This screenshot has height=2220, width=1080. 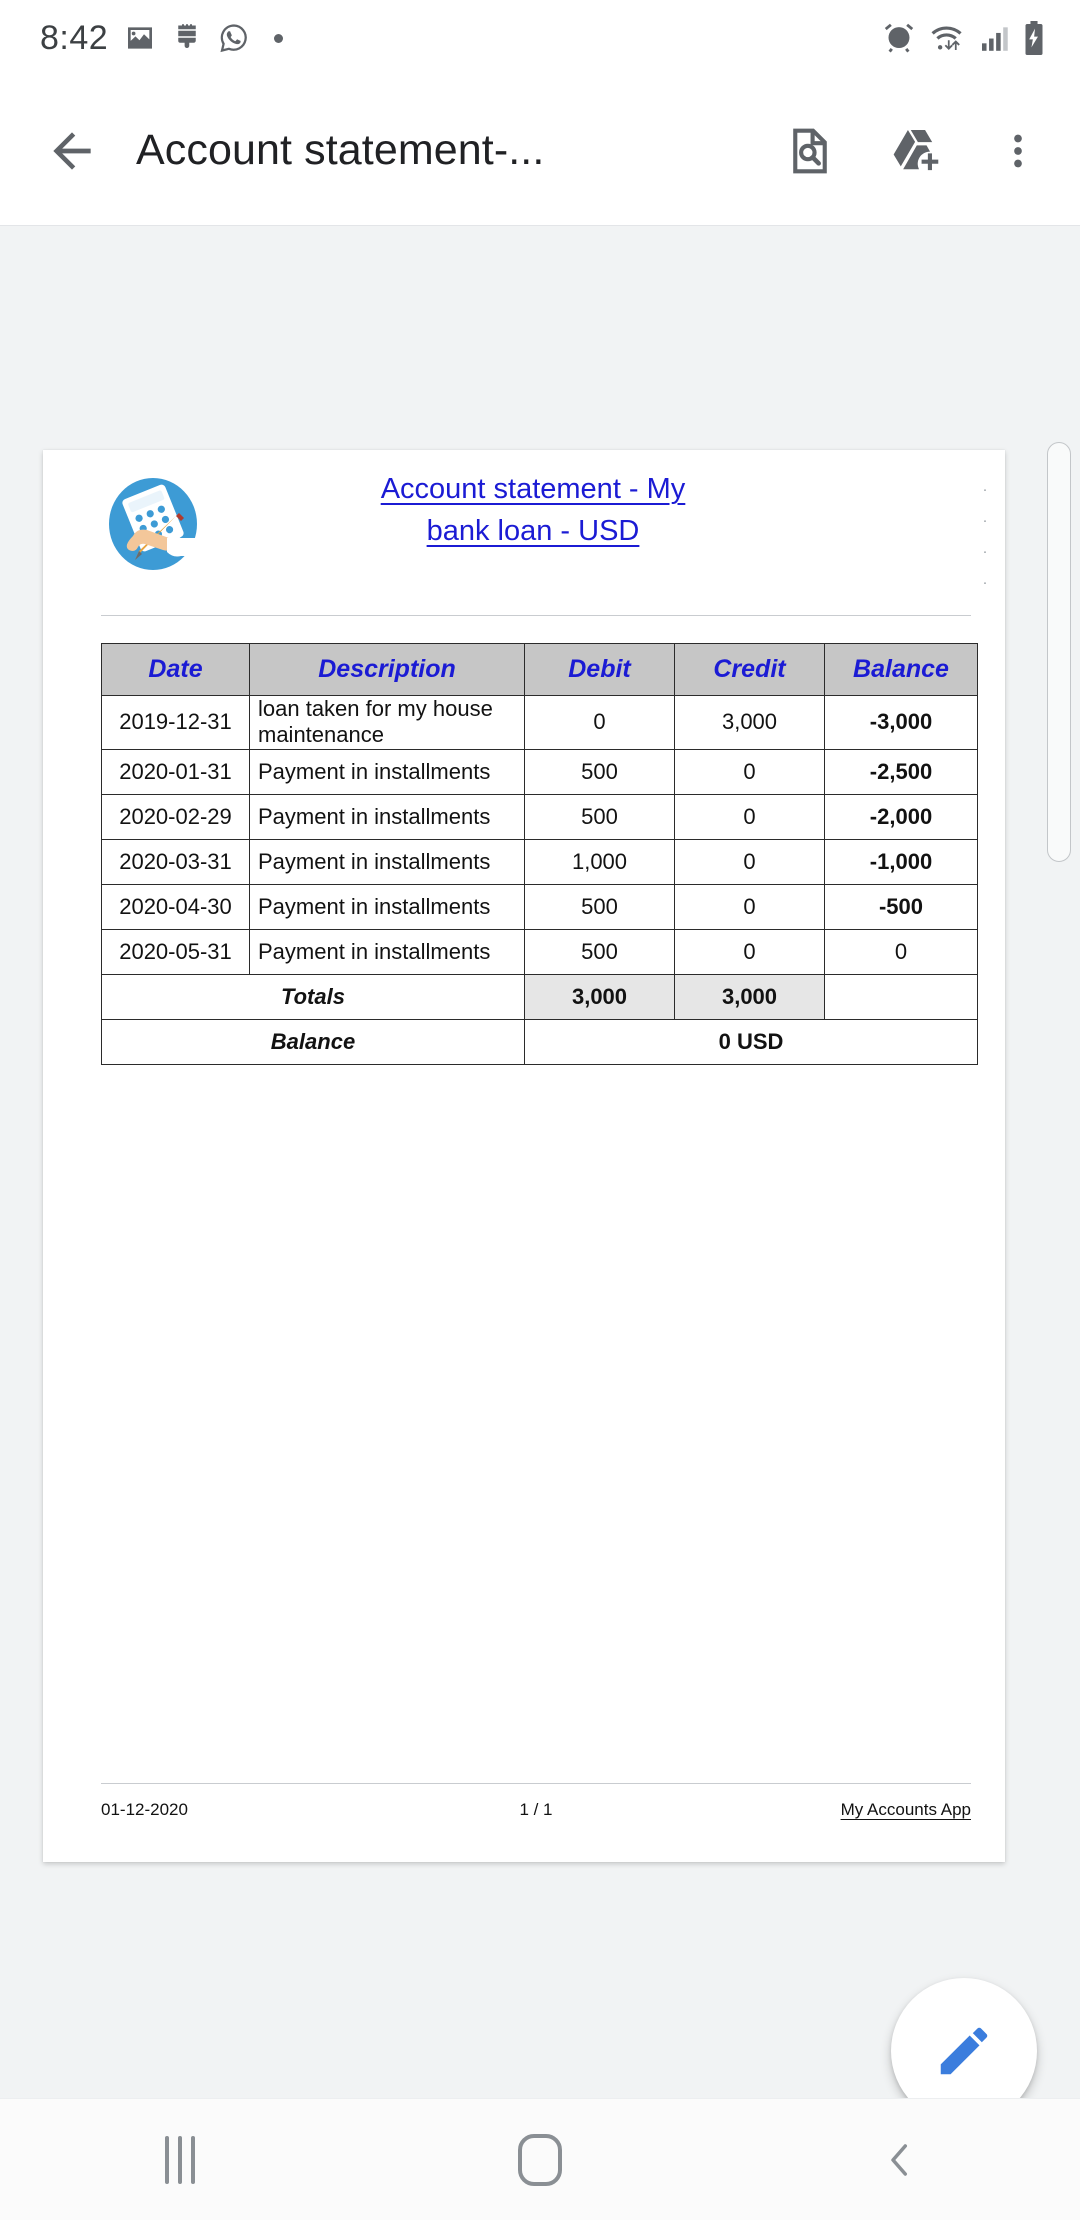 What do you see at coordinates (175, 906) in the screenshot?
I see `cell-date: 2020-04-30` at bounding box center [175, 906].